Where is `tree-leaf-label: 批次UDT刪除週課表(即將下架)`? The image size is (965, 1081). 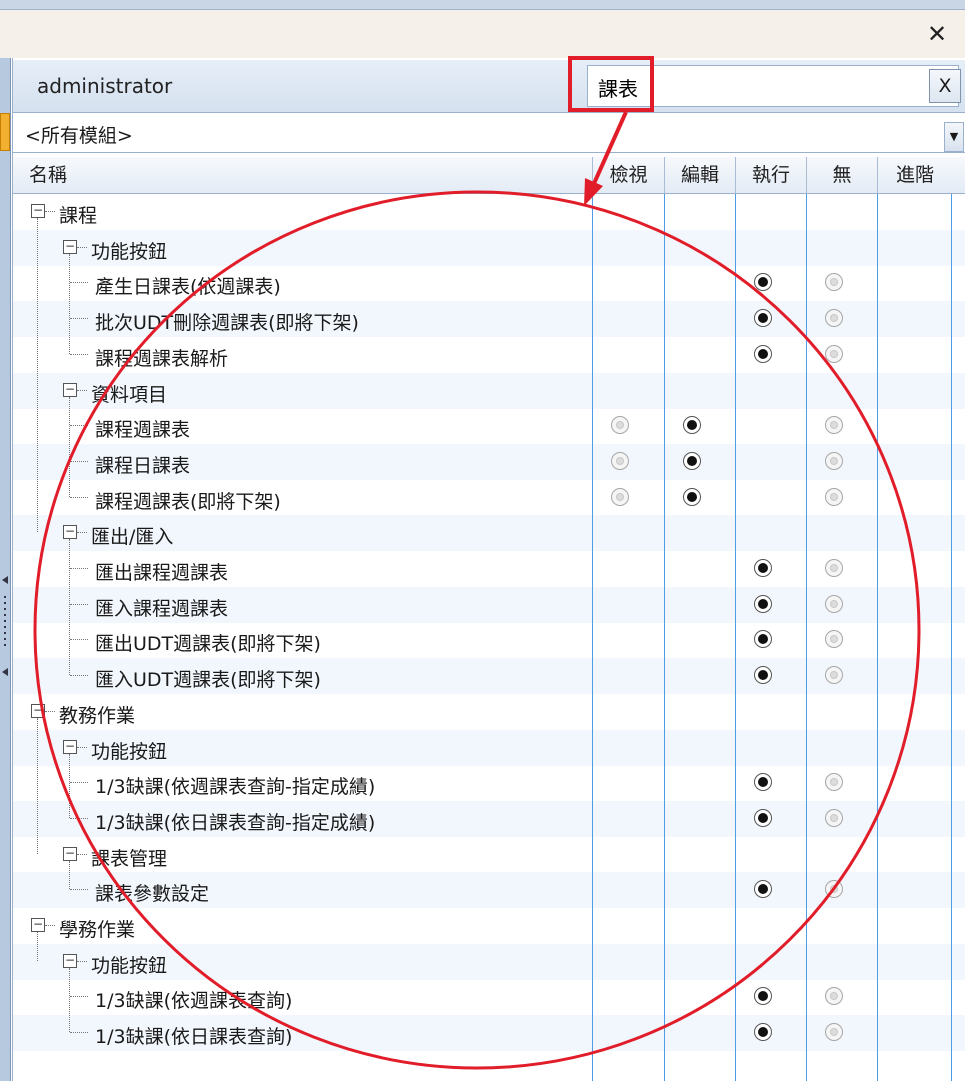
tree-leaf-label: 批次UDT刪除週課表(即將下架) is located at coordinates (227, 323).